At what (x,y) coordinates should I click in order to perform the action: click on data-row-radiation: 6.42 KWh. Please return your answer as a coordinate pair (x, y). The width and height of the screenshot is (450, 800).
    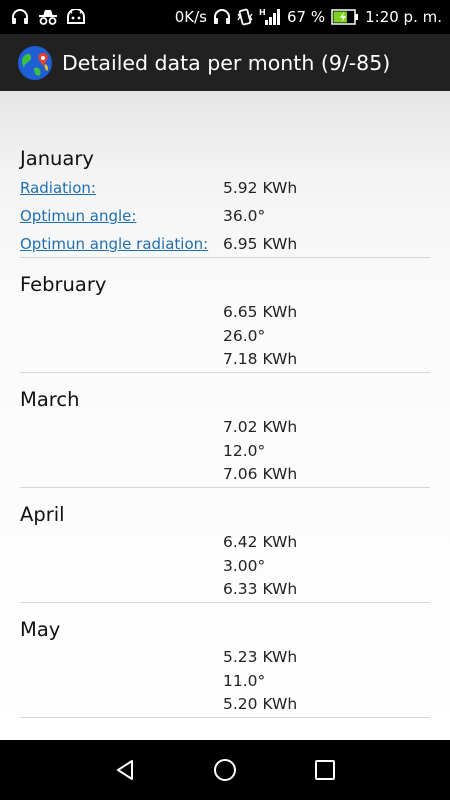
    Looking at the image, I should click on (225, 544).